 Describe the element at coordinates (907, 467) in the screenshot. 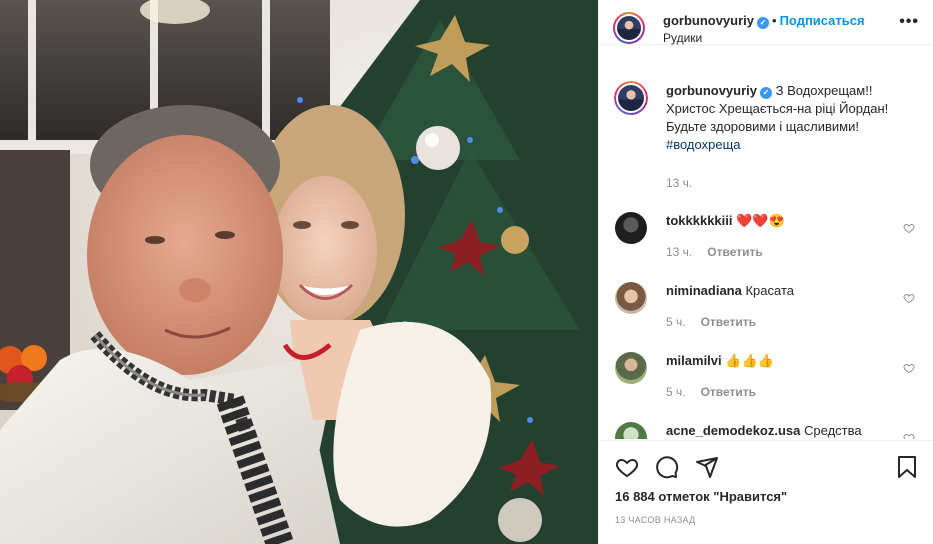

I see `bookmark-icon` at that location.